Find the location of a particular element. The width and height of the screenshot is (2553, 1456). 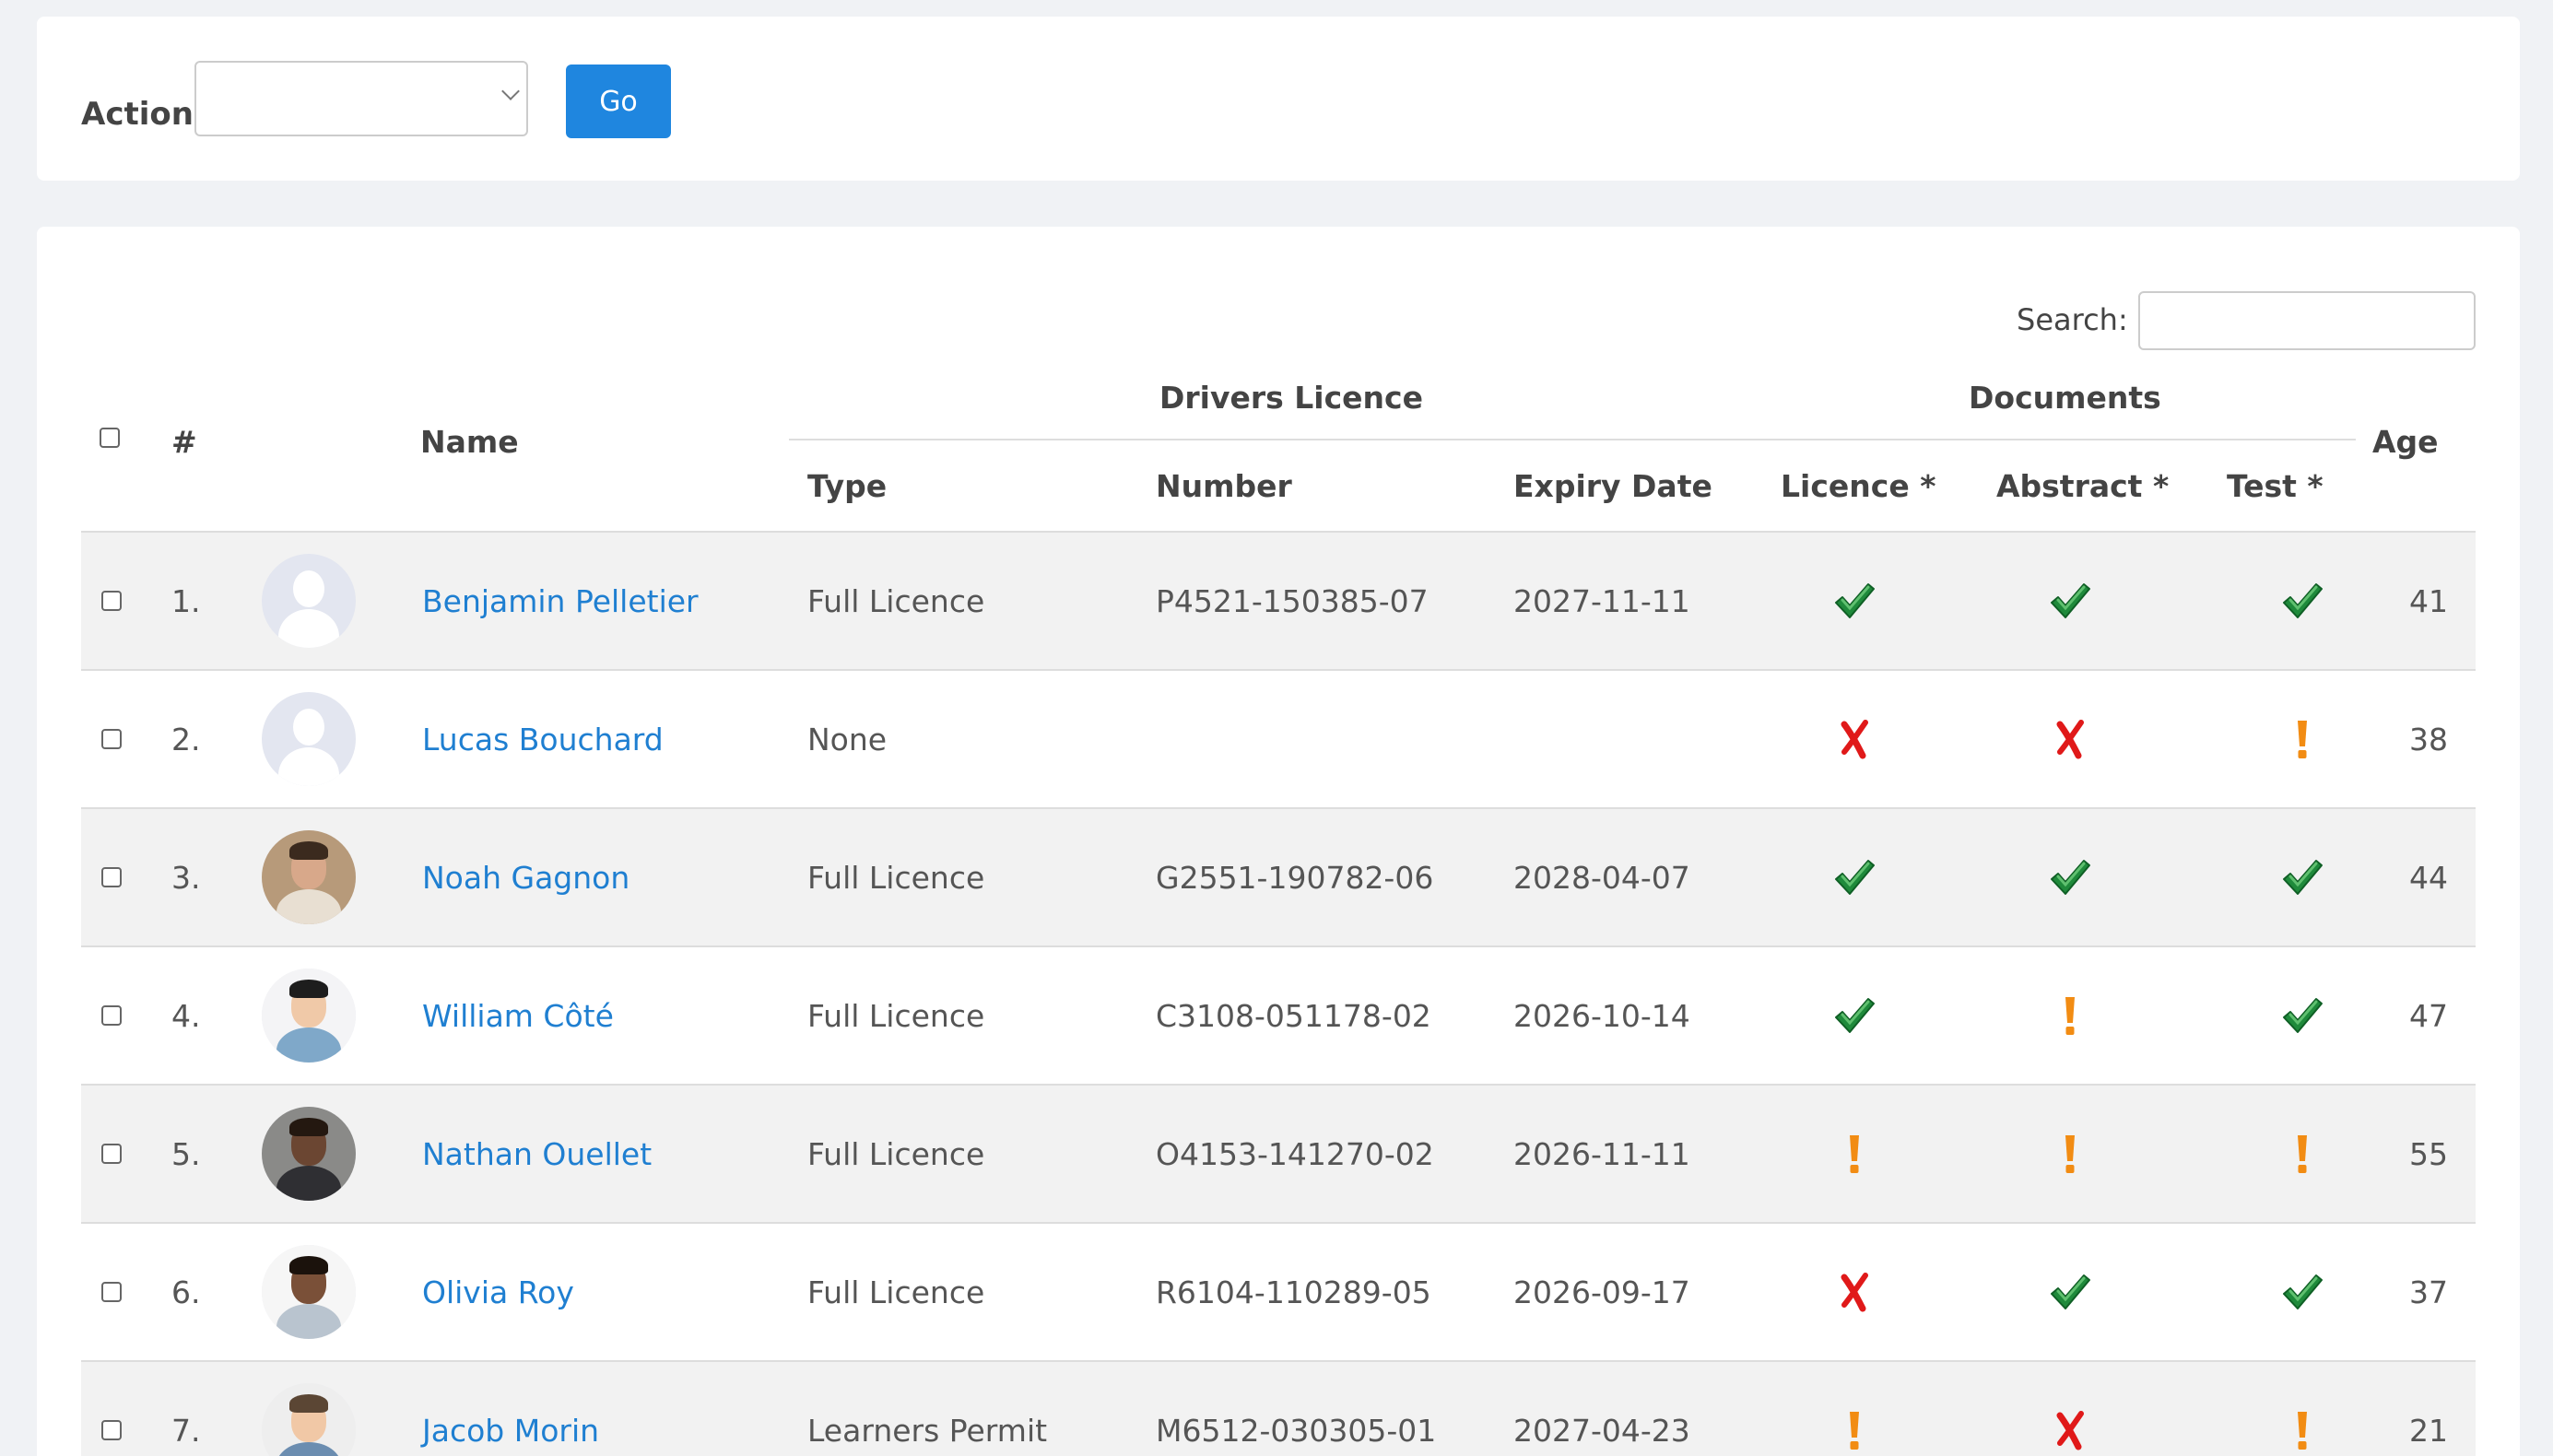

driver-name-link: Olivia Roy is located at coordinates (498, 1292).